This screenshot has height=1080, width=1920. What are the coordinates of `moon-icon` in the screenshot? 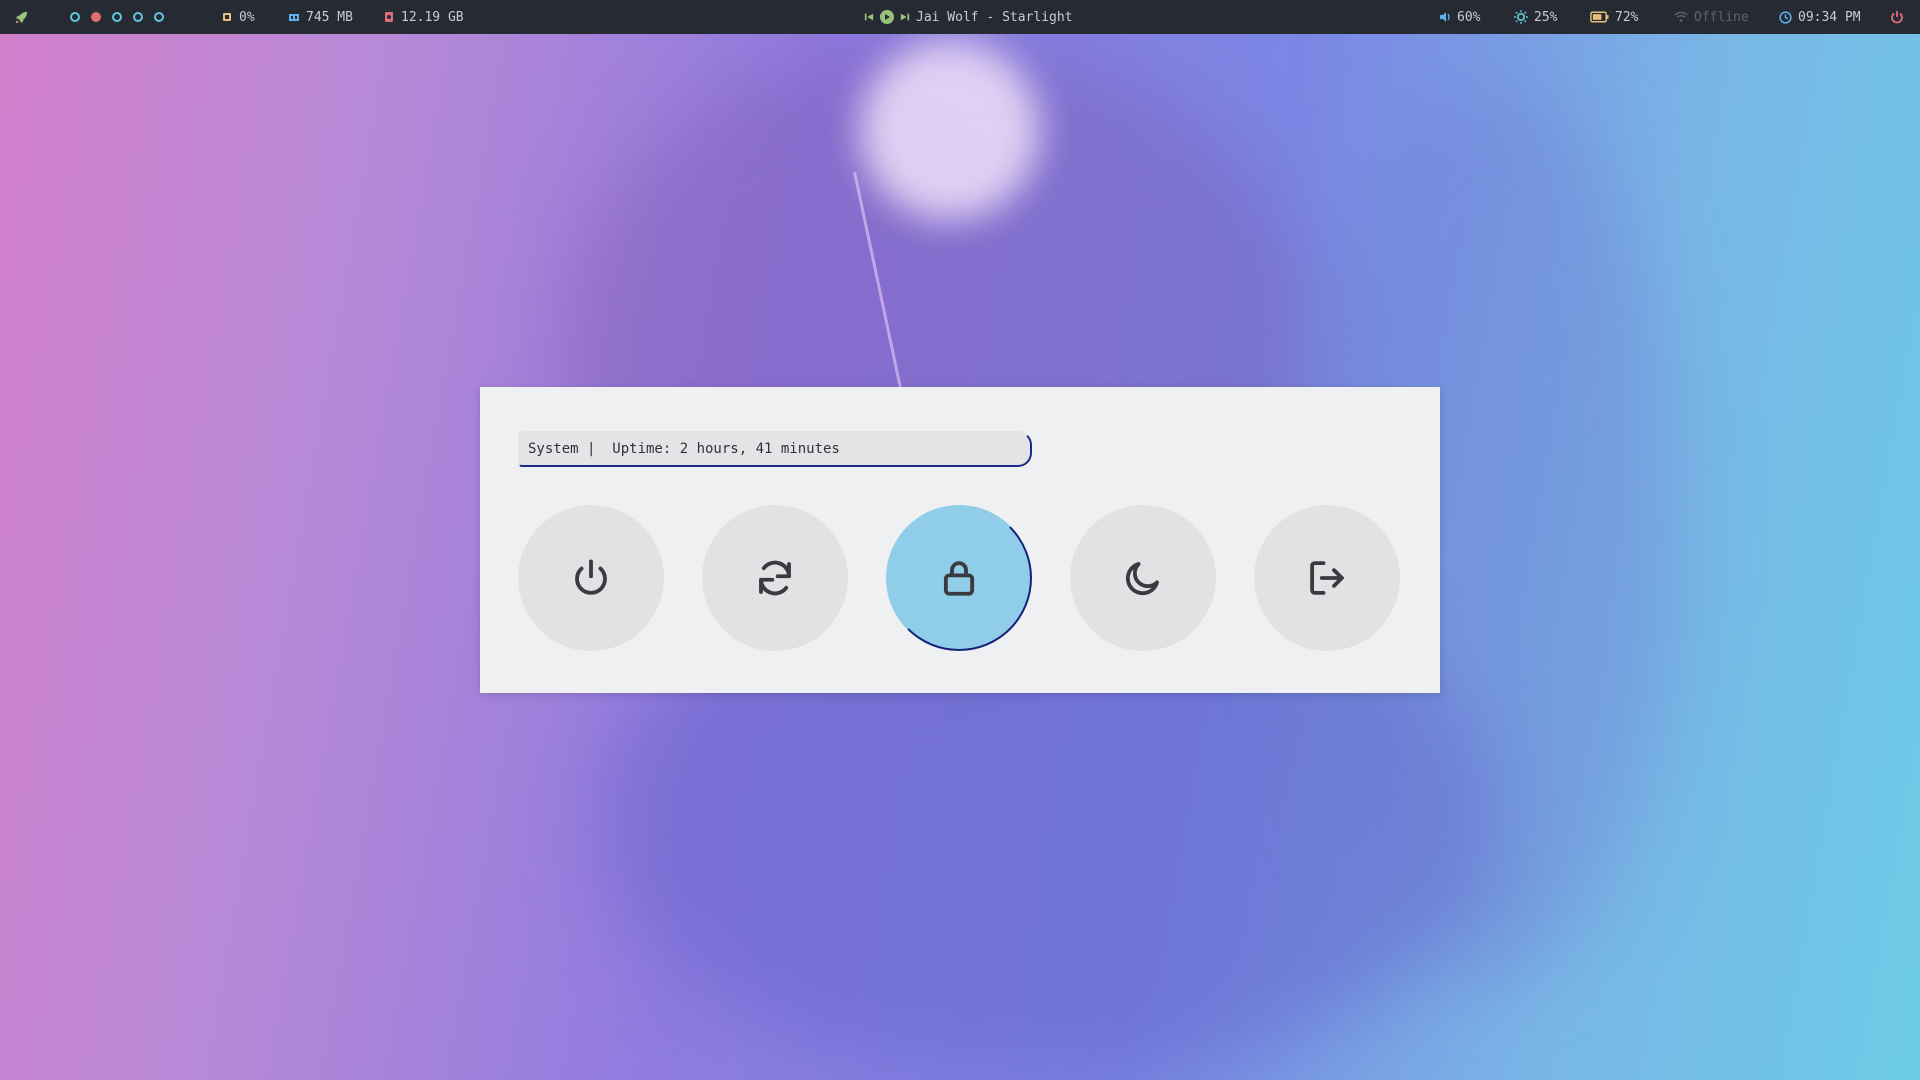 It's located at (1142, 579).